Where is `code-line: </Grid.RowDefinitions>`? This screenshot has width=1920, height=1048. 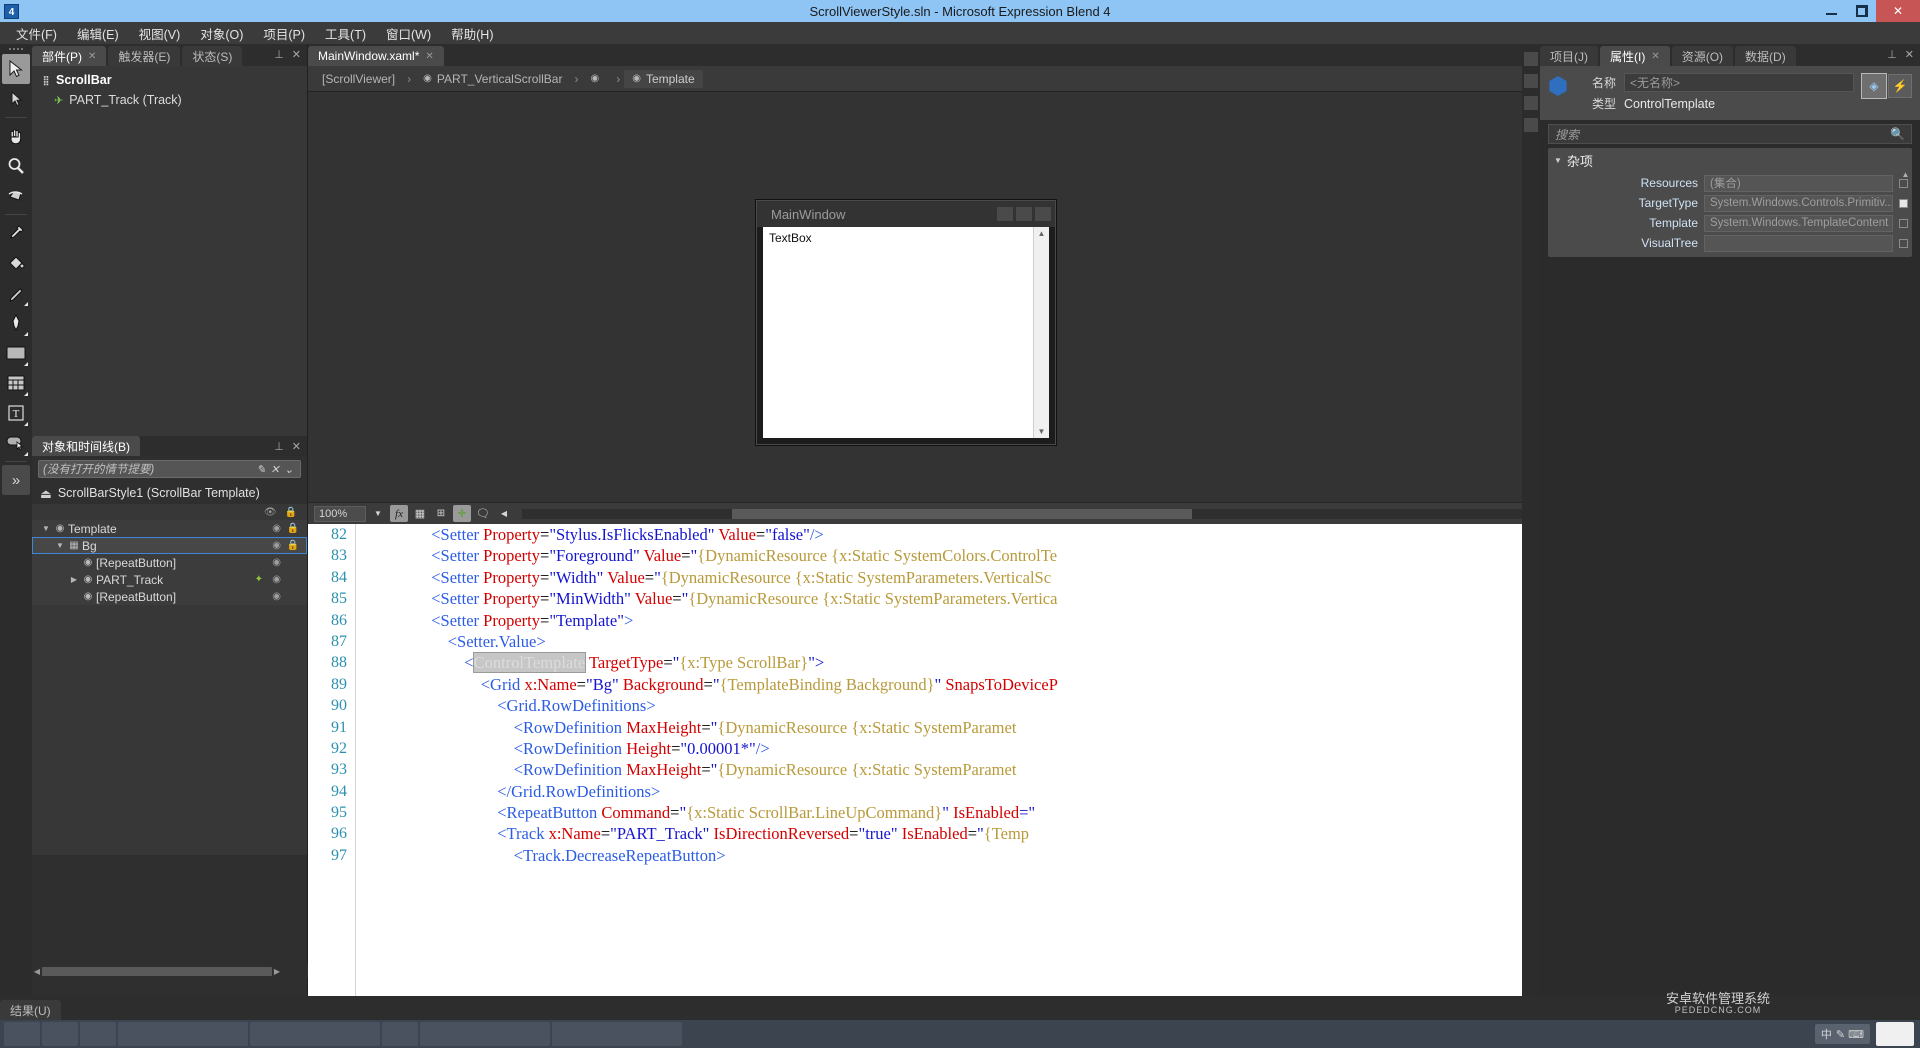
code-line: </Grid.RowDefinitions> is located at coordinates (941, 791).